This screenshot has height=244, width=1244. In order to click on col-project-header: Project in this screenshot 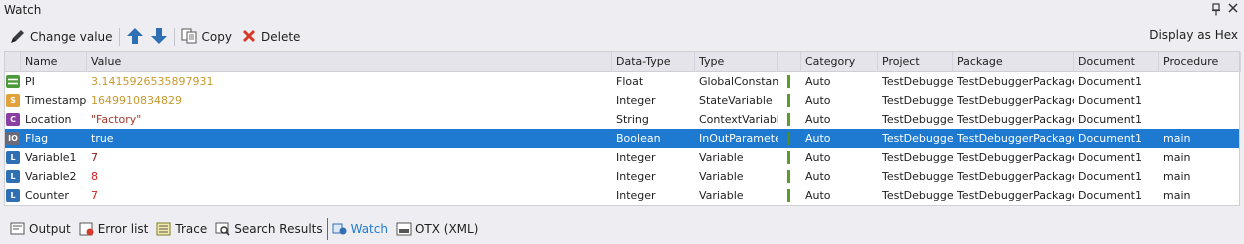, I will do `click(915, 62)`.